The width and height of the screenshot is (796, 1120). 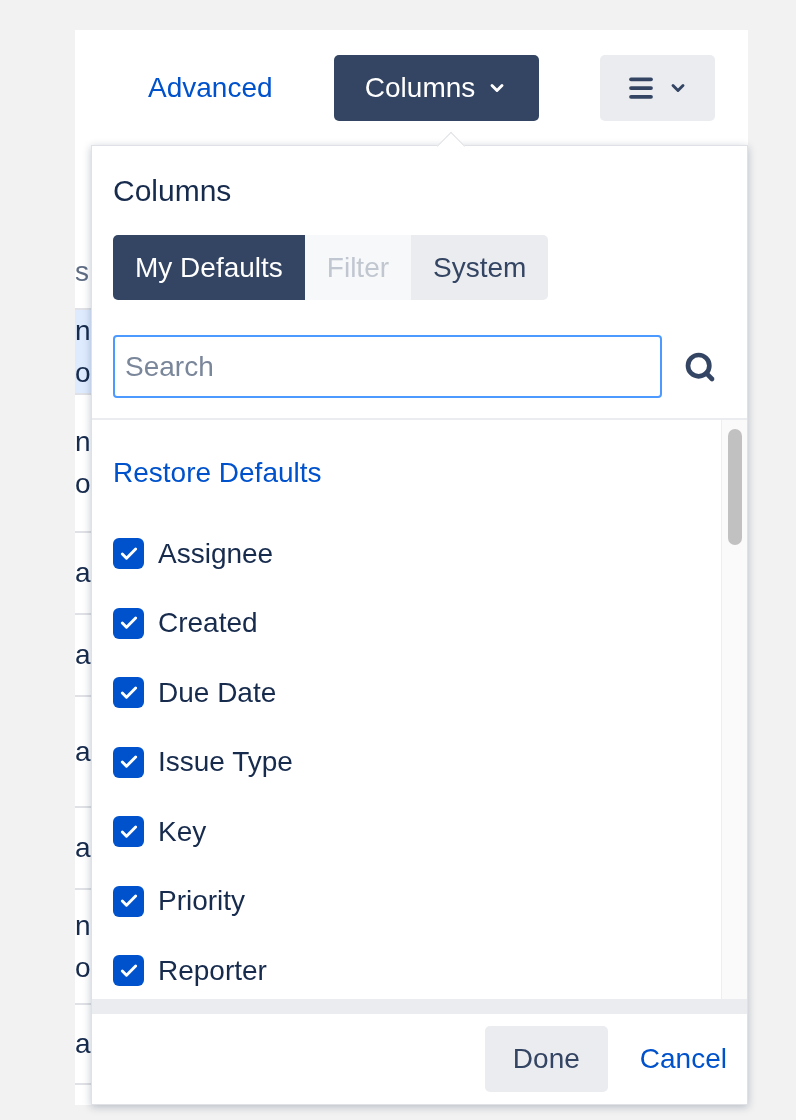 What do you see at coordinates (202, 901) in the screenshot?
I see `column-option-label: Priority` at bounding box center [202, 901].